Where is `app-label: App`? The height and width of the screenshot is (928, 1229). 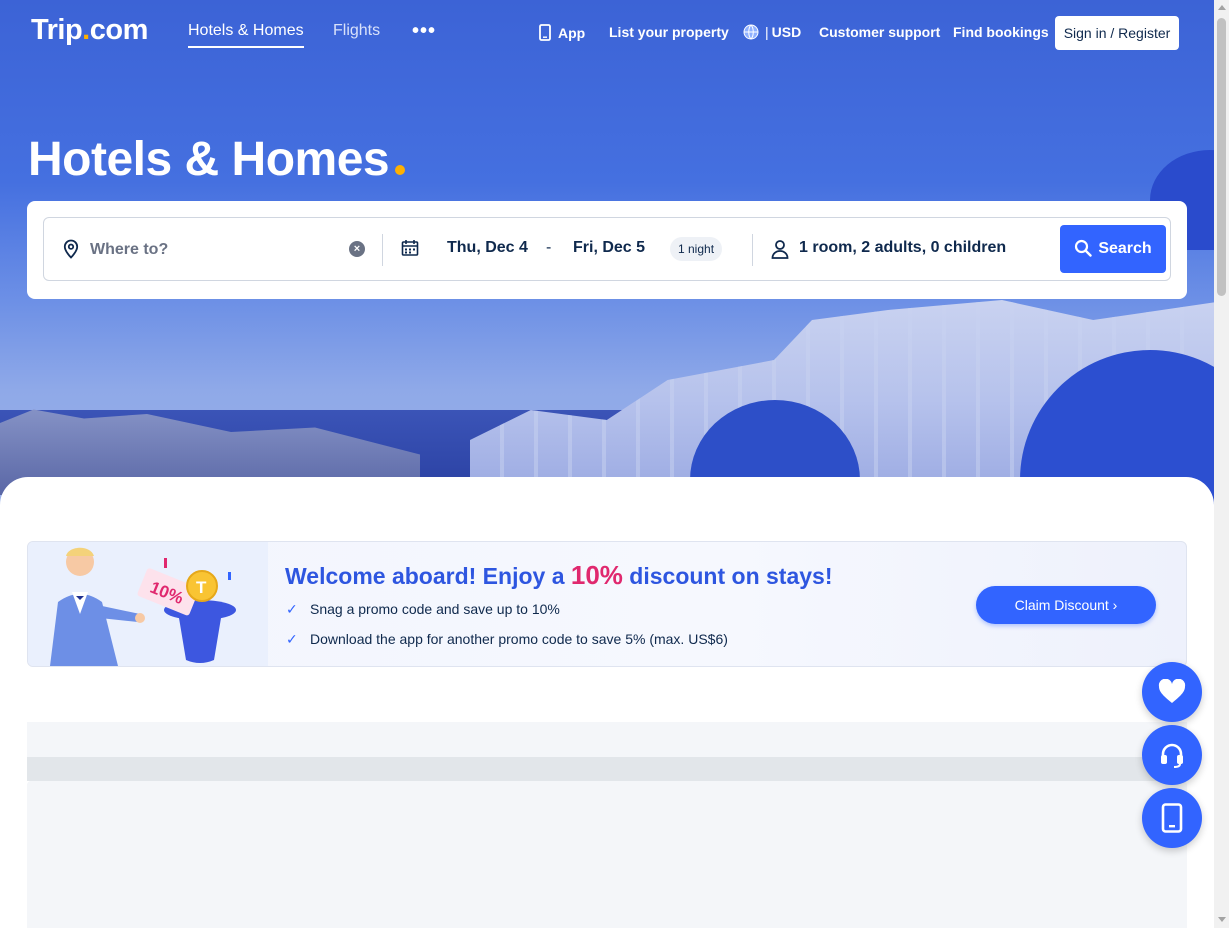
app-label: App is located at coordinates (572, 33).